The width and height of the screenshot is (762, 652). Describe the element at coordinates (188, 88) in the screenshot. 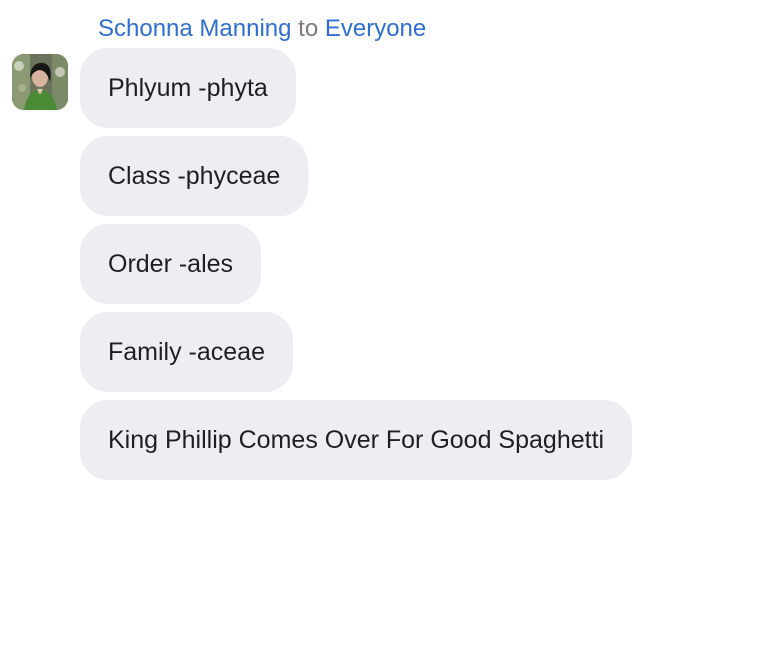

I see `message-bubble: Phlyum -phyta` at that location.